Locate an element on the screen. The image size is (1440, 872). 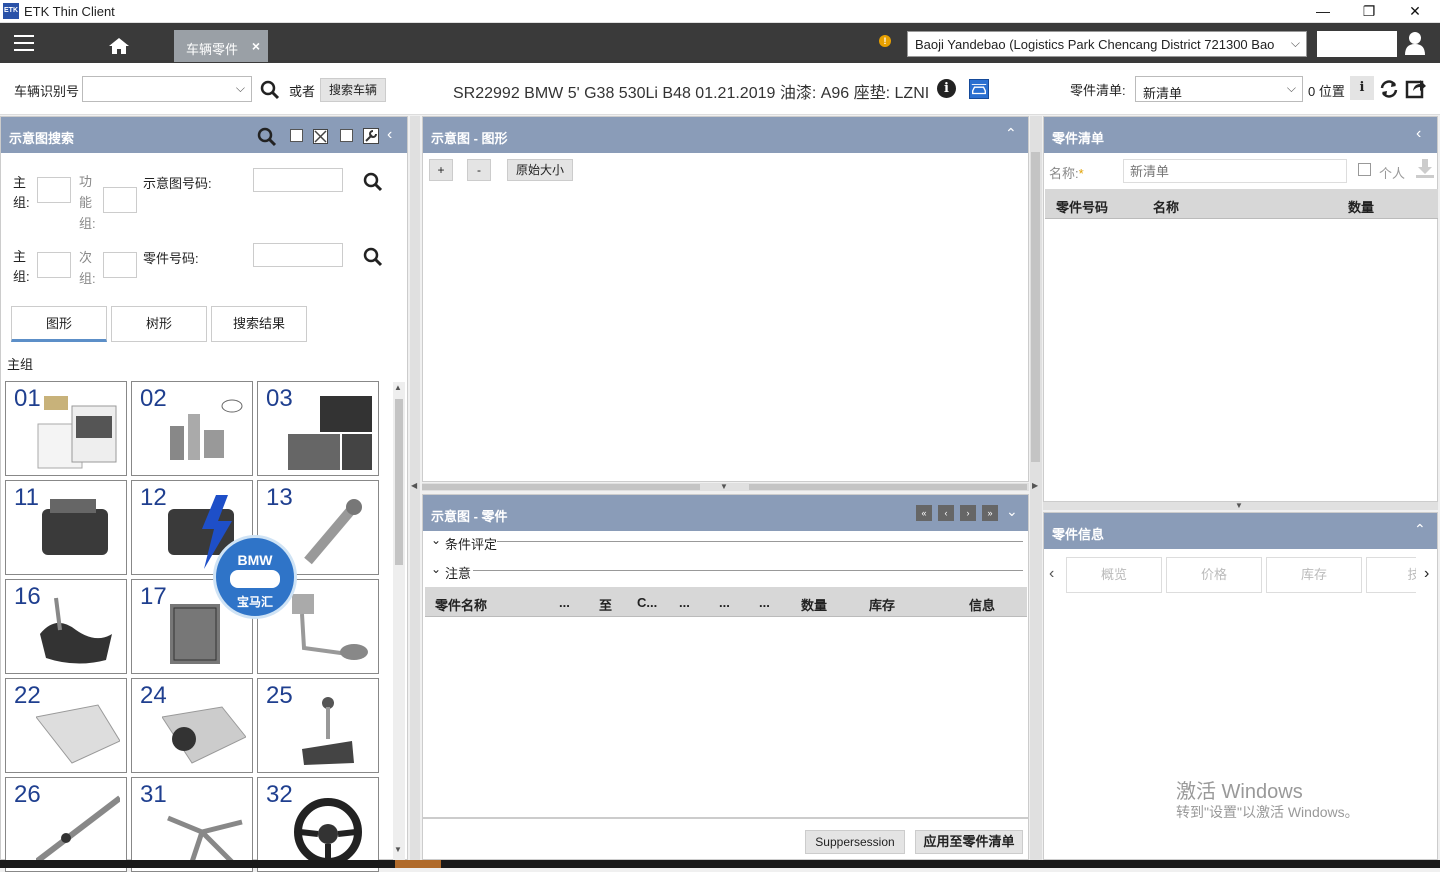
name-label: 名称:* is located at coordinates (1066, 172).